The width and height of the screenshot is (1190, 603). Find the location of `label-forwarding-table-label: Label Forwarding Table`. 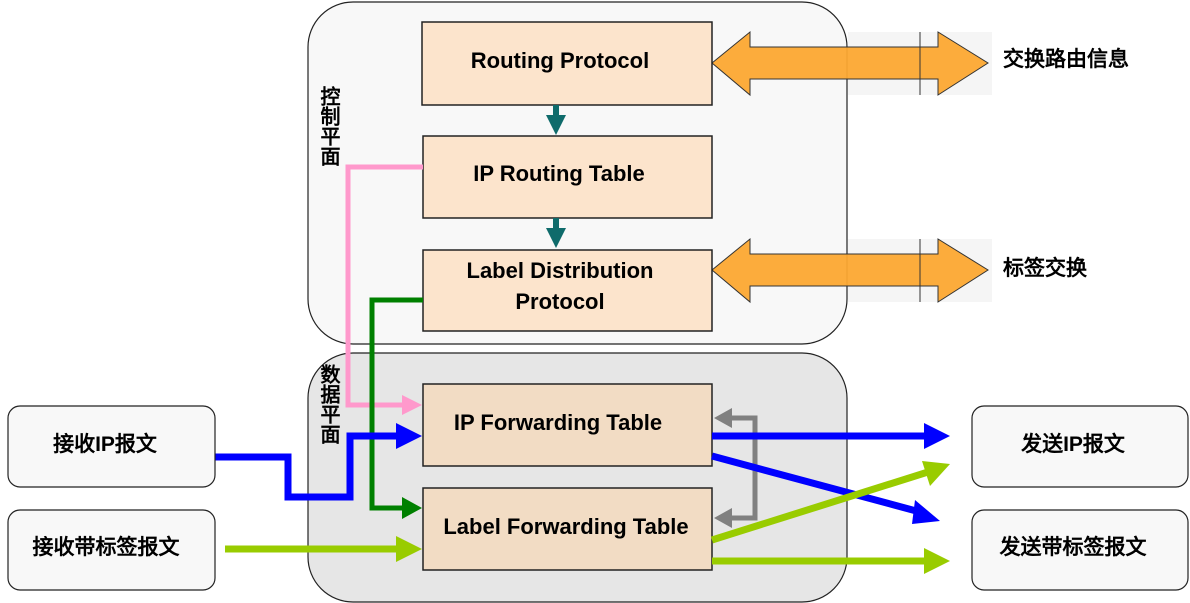

label-forwarding-table-label: Label Forwarding Table is located at coordinates (565, 526).